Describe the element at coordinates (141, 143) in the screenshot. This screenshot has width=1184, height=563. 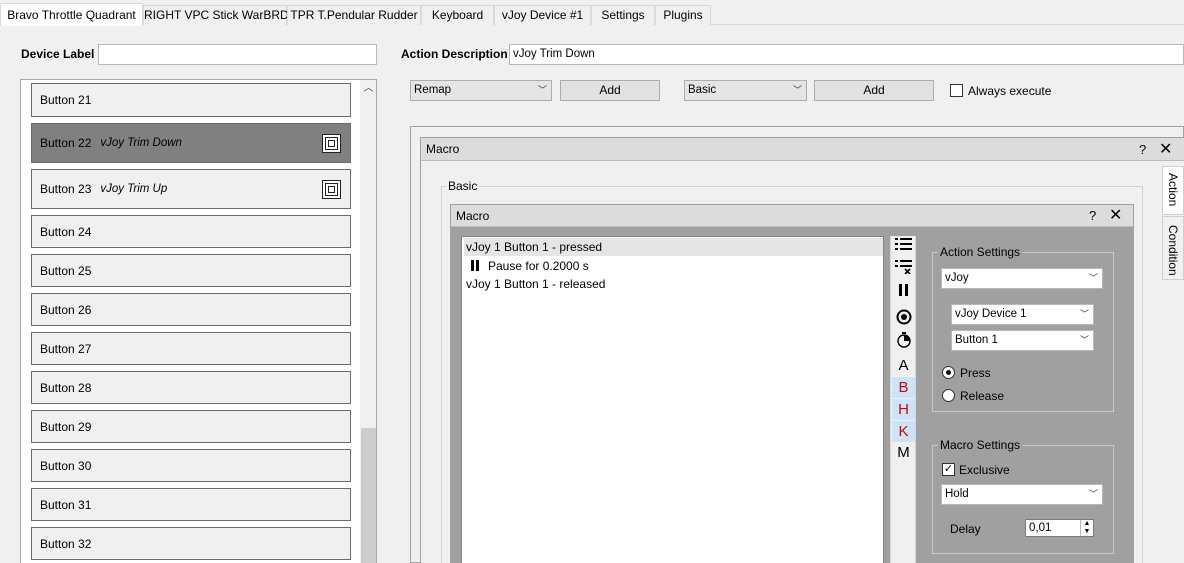
I see `input-action-description: vJoy Trim Down` at that location.